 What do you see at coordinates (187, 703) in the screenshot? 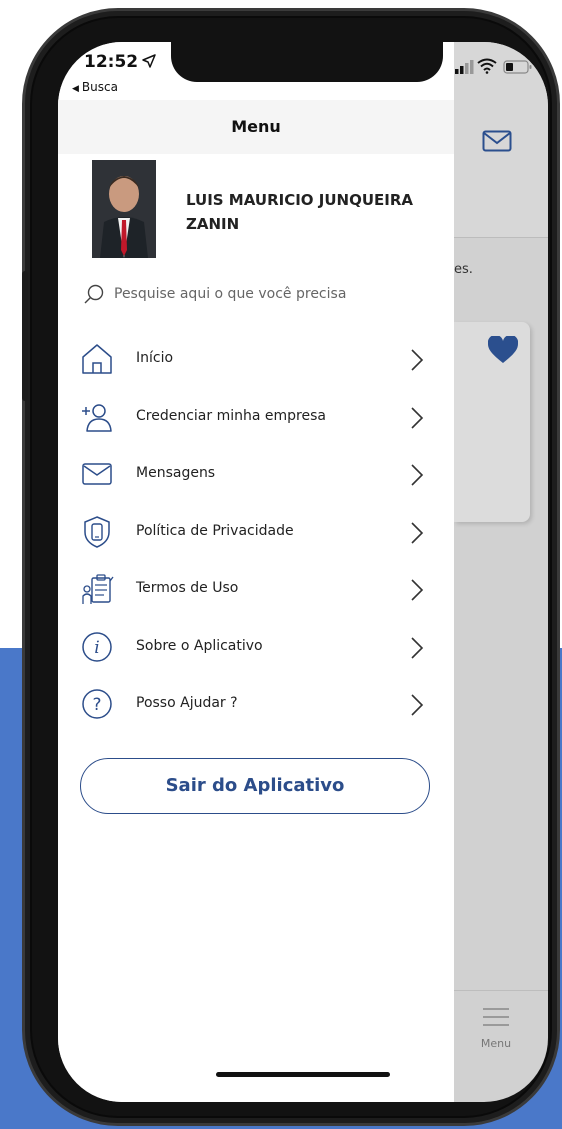
I see `menu-item-label: Posso Ajudar ?` at bounding box center [187, 703].